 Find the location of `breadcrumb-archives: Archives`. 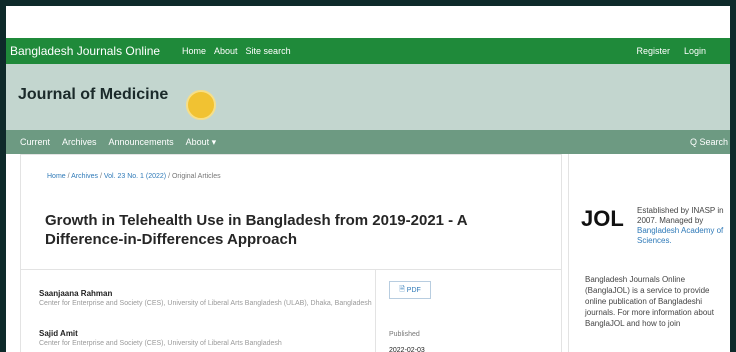

breadcrumb-archives: Archives is located at coordinates (84, 176).